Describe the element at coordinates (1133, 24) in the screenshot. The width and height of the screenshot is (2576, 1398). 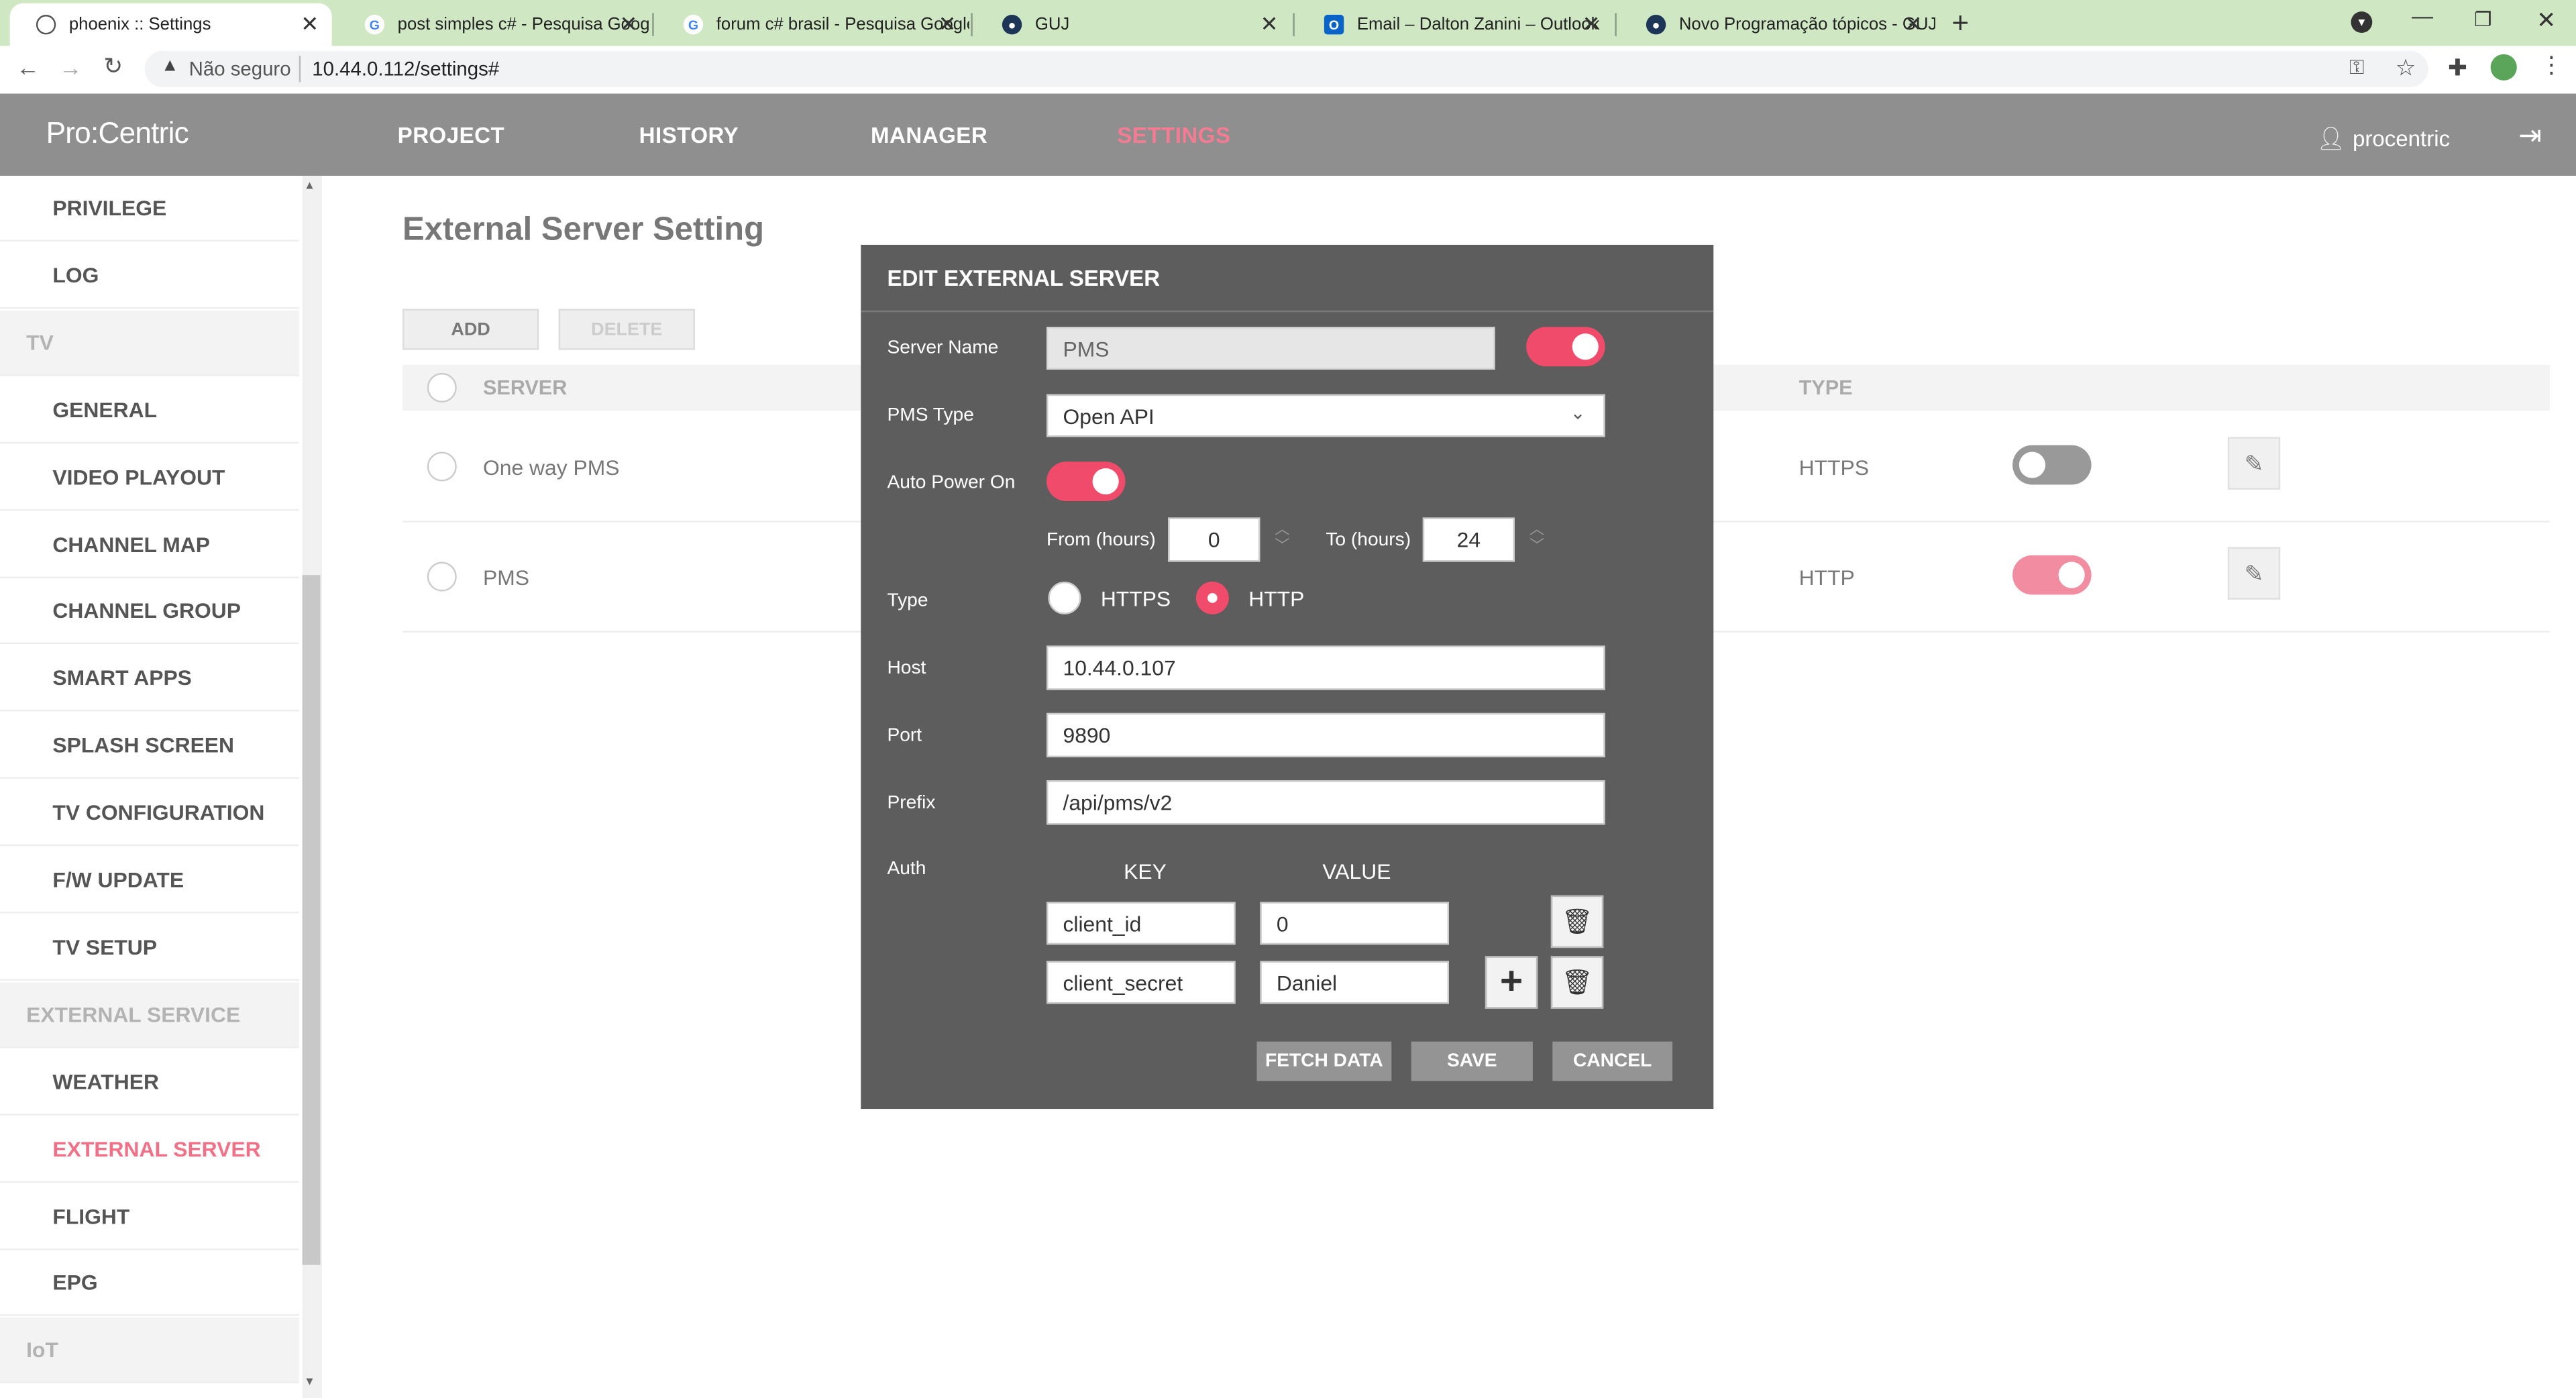
I see `browser-tab: ● GUJ ✕` at that location.